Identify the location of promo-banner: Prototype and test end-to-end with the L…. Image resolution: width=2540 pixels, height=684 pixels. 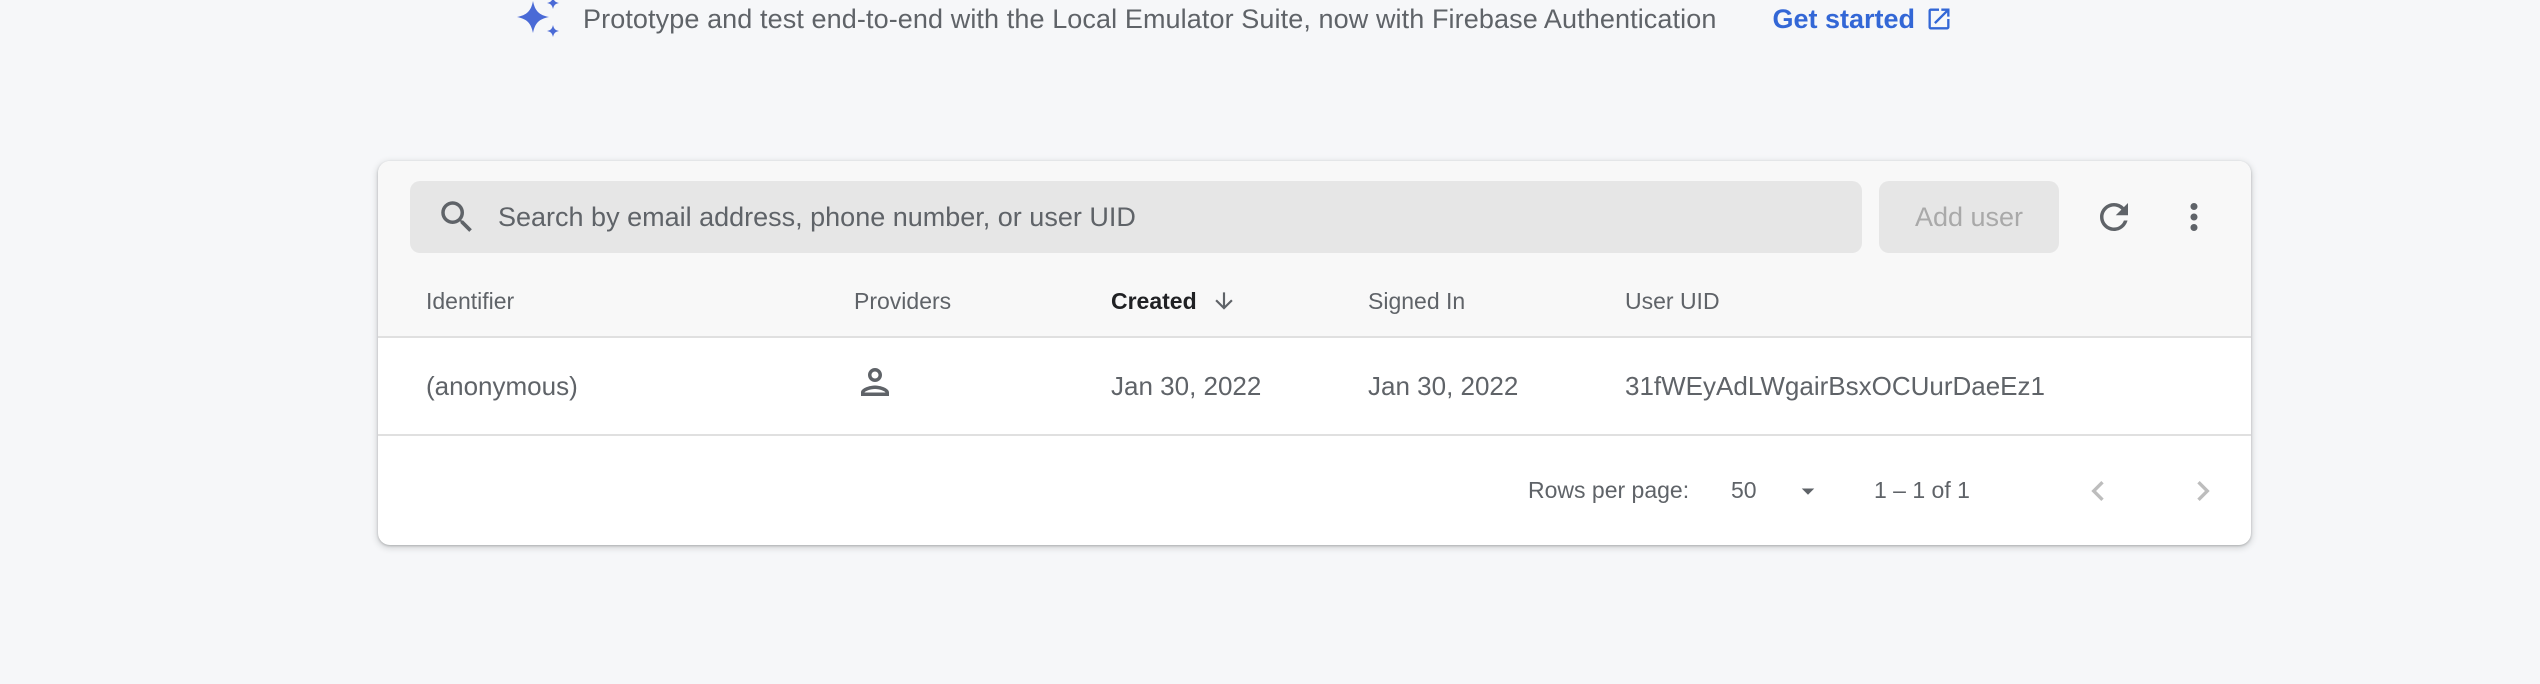
(1234, 19).